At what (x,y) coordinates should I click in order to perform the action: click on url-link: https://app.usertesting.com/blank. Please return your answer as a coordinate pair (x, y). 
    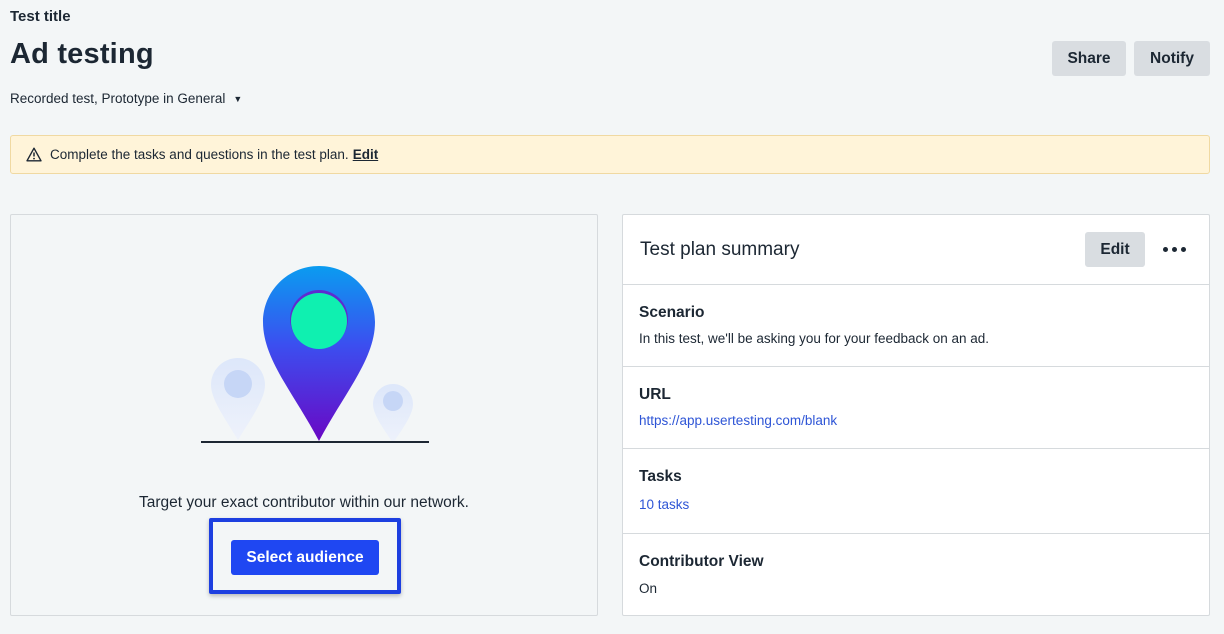
    Looking at the image, I should click on (738, 420).